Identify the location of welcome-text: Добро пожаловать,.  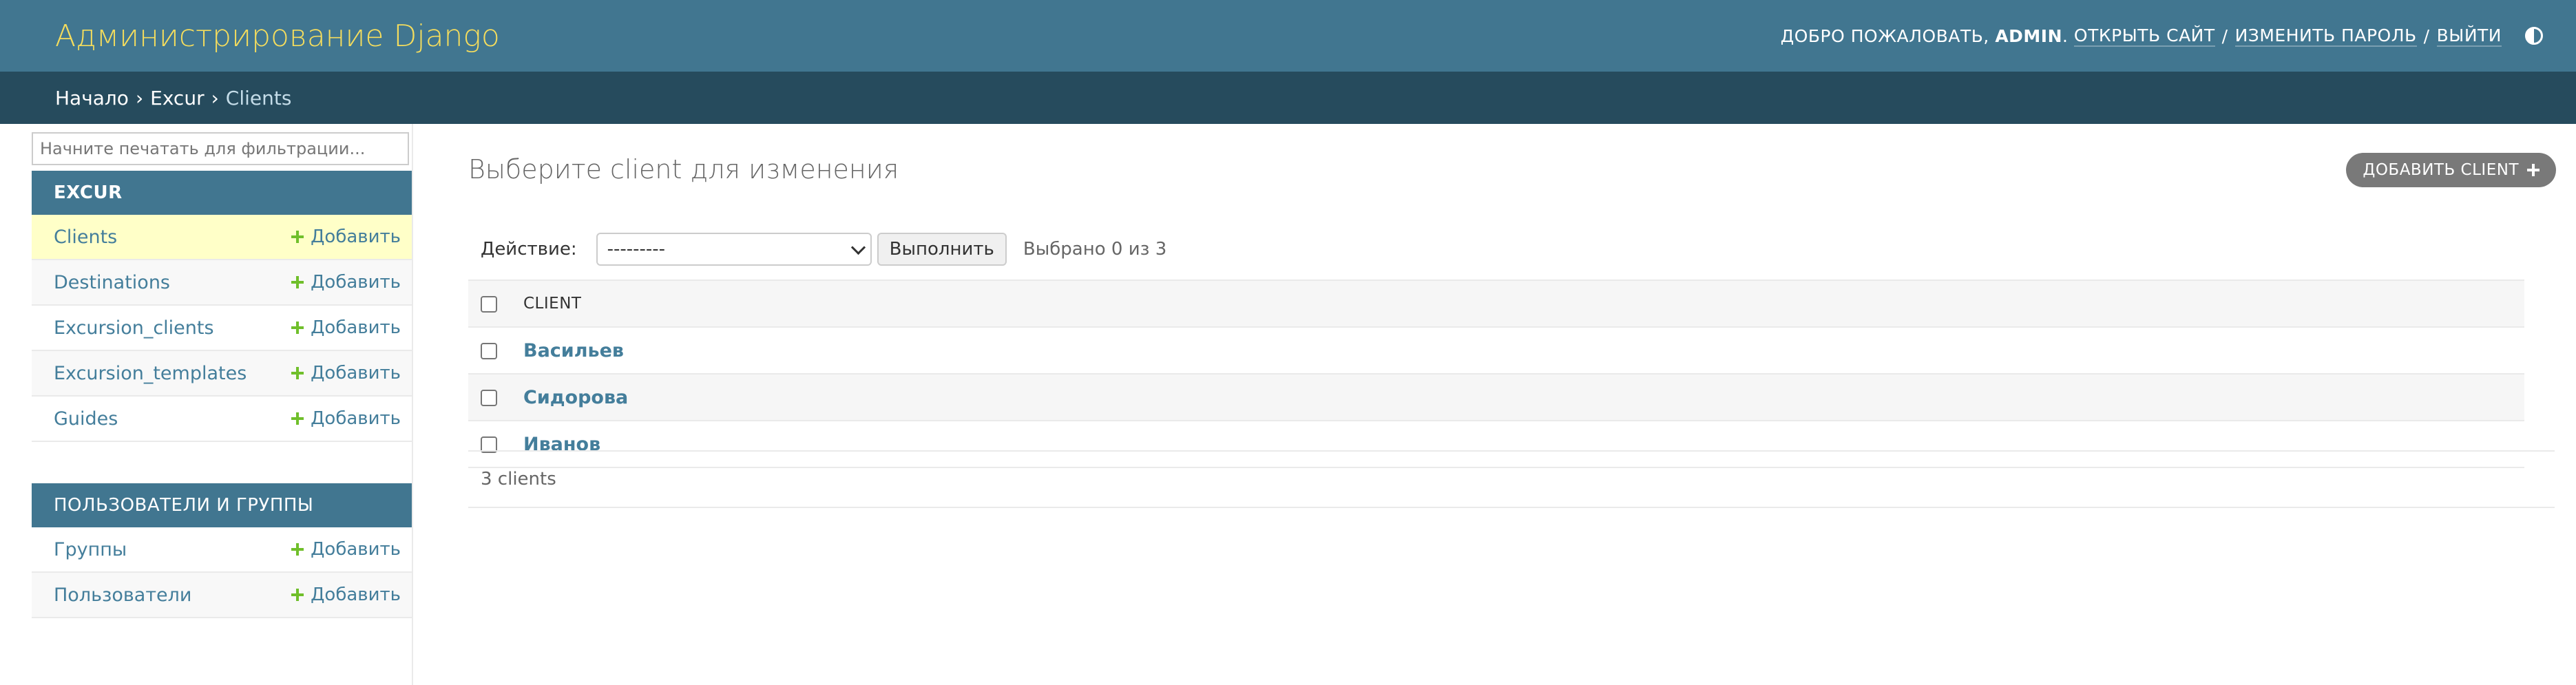
(1884, 35).